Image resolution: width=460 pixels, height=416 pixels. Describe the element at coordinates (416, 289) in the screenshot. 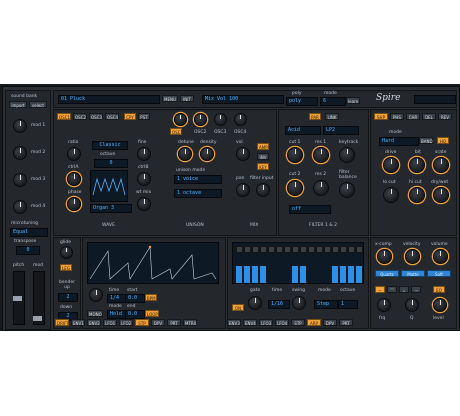

I see `eq-high-shelf-button: ¬` at that location.